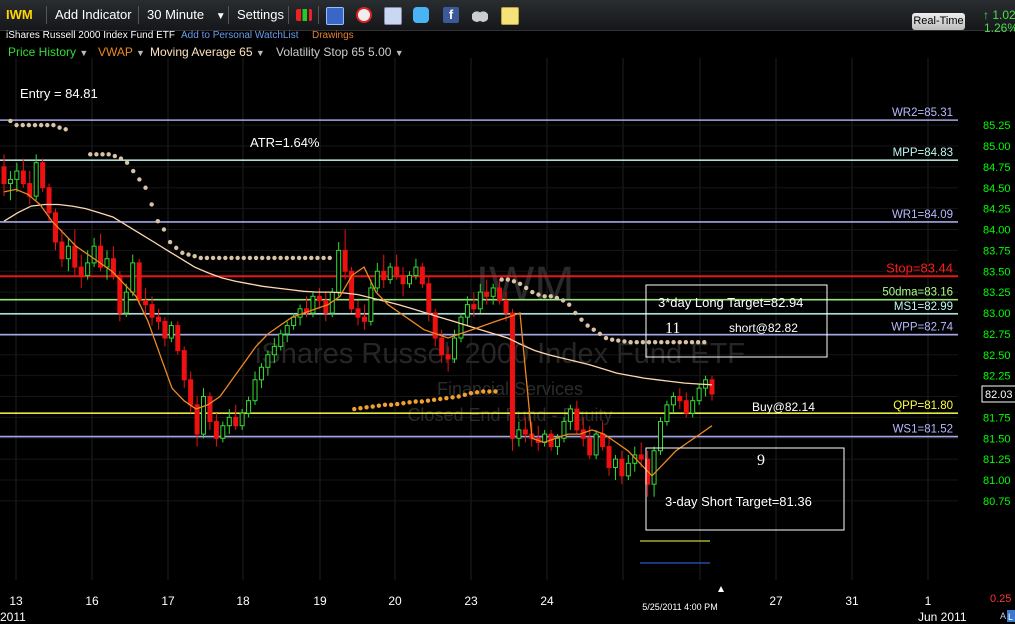 This screenshot has width=1015, height=624. I want to click on atr-label: ATR=1.64%, so click(285, 142).